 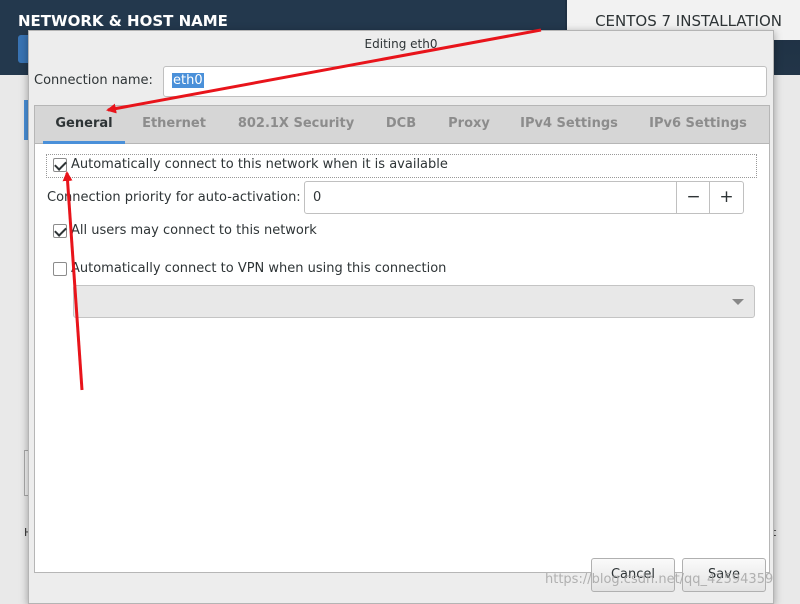 What do you see at coordinates (726, 197) in the screenshot?
I see `priority-increment-button: +` at bounding box center [726, 197].